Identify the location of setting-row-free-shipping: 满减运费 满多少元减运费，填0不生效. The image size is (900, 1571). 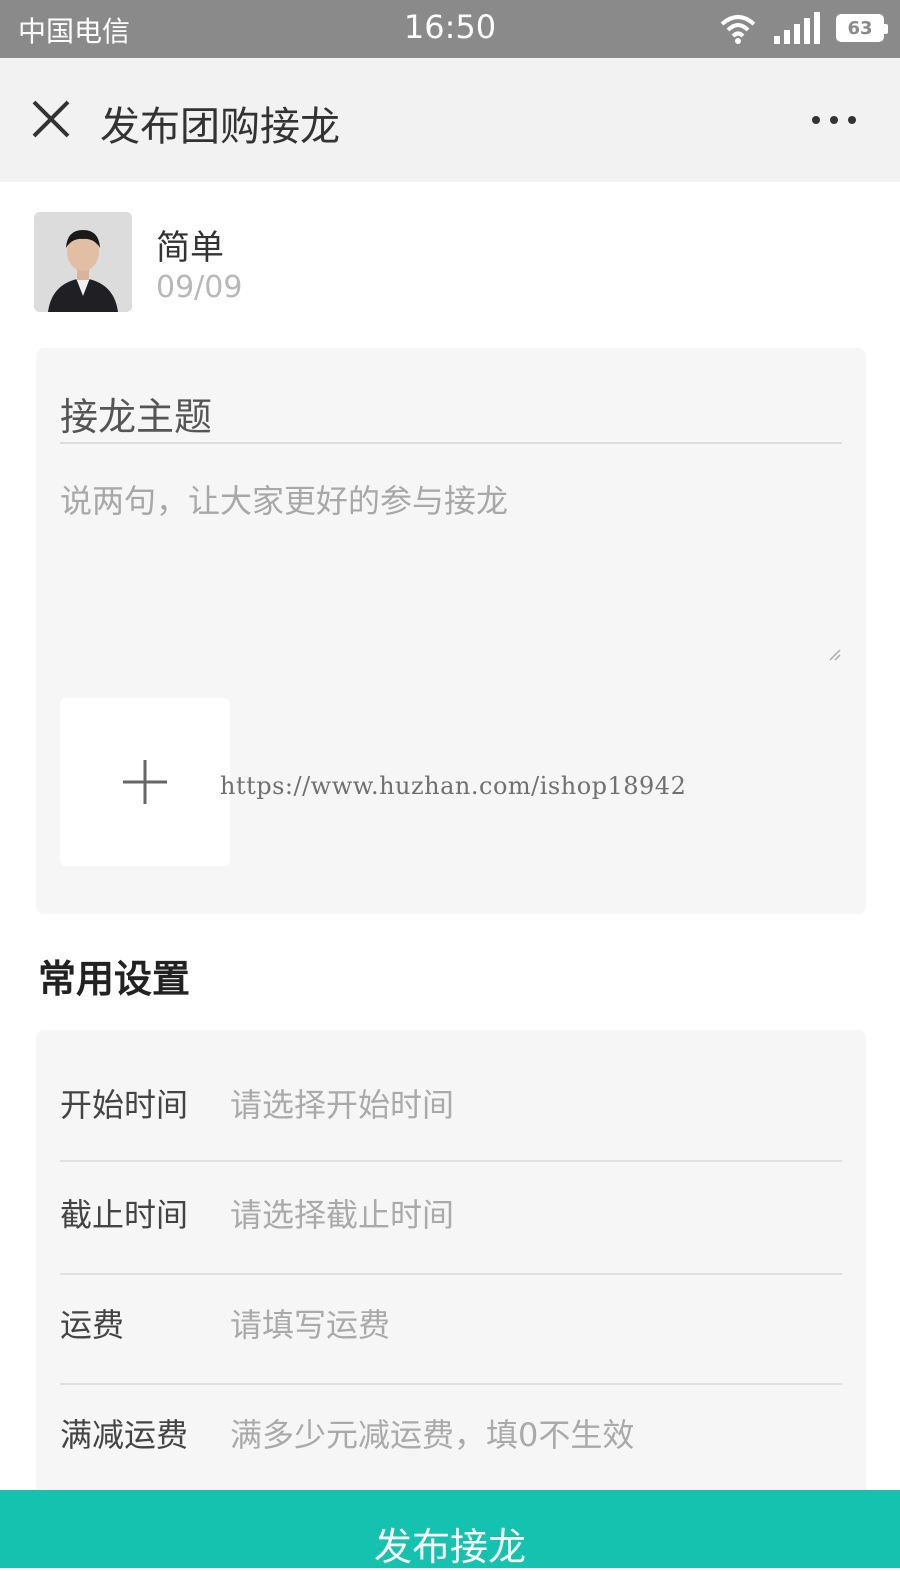
(451, 1433).